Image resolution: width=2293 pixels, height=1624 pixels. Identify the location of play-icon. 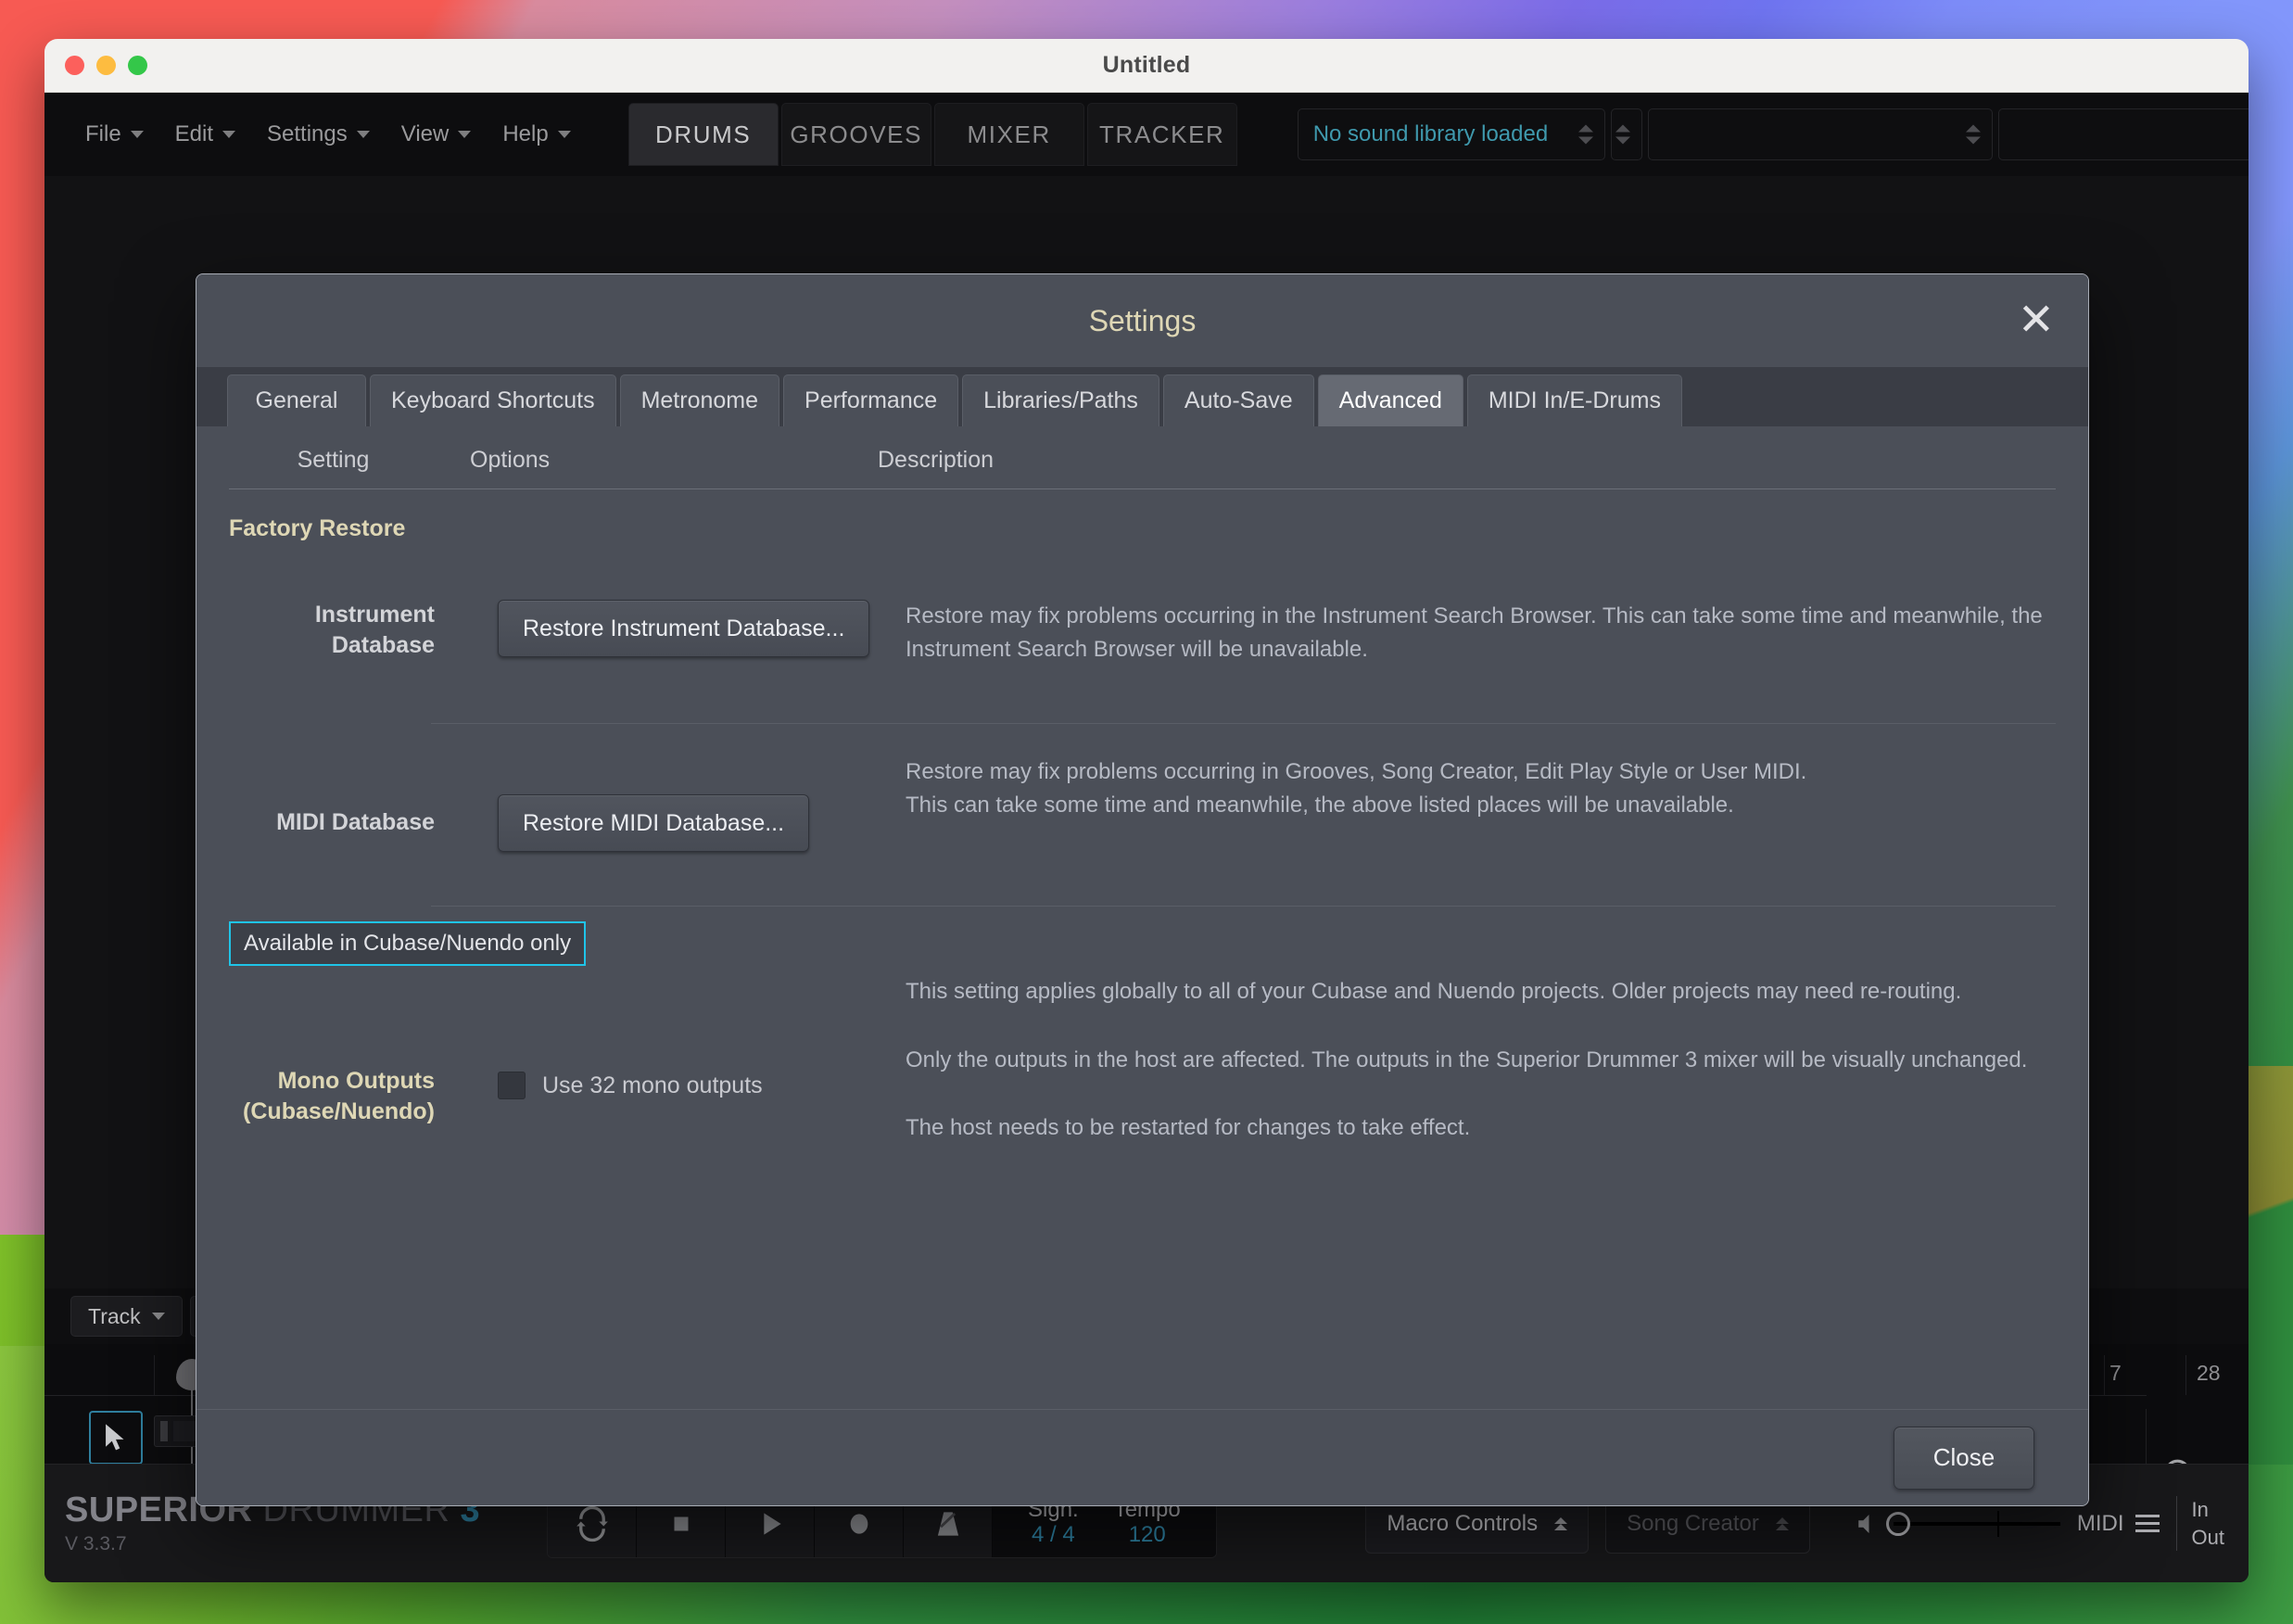
(772, 1523).